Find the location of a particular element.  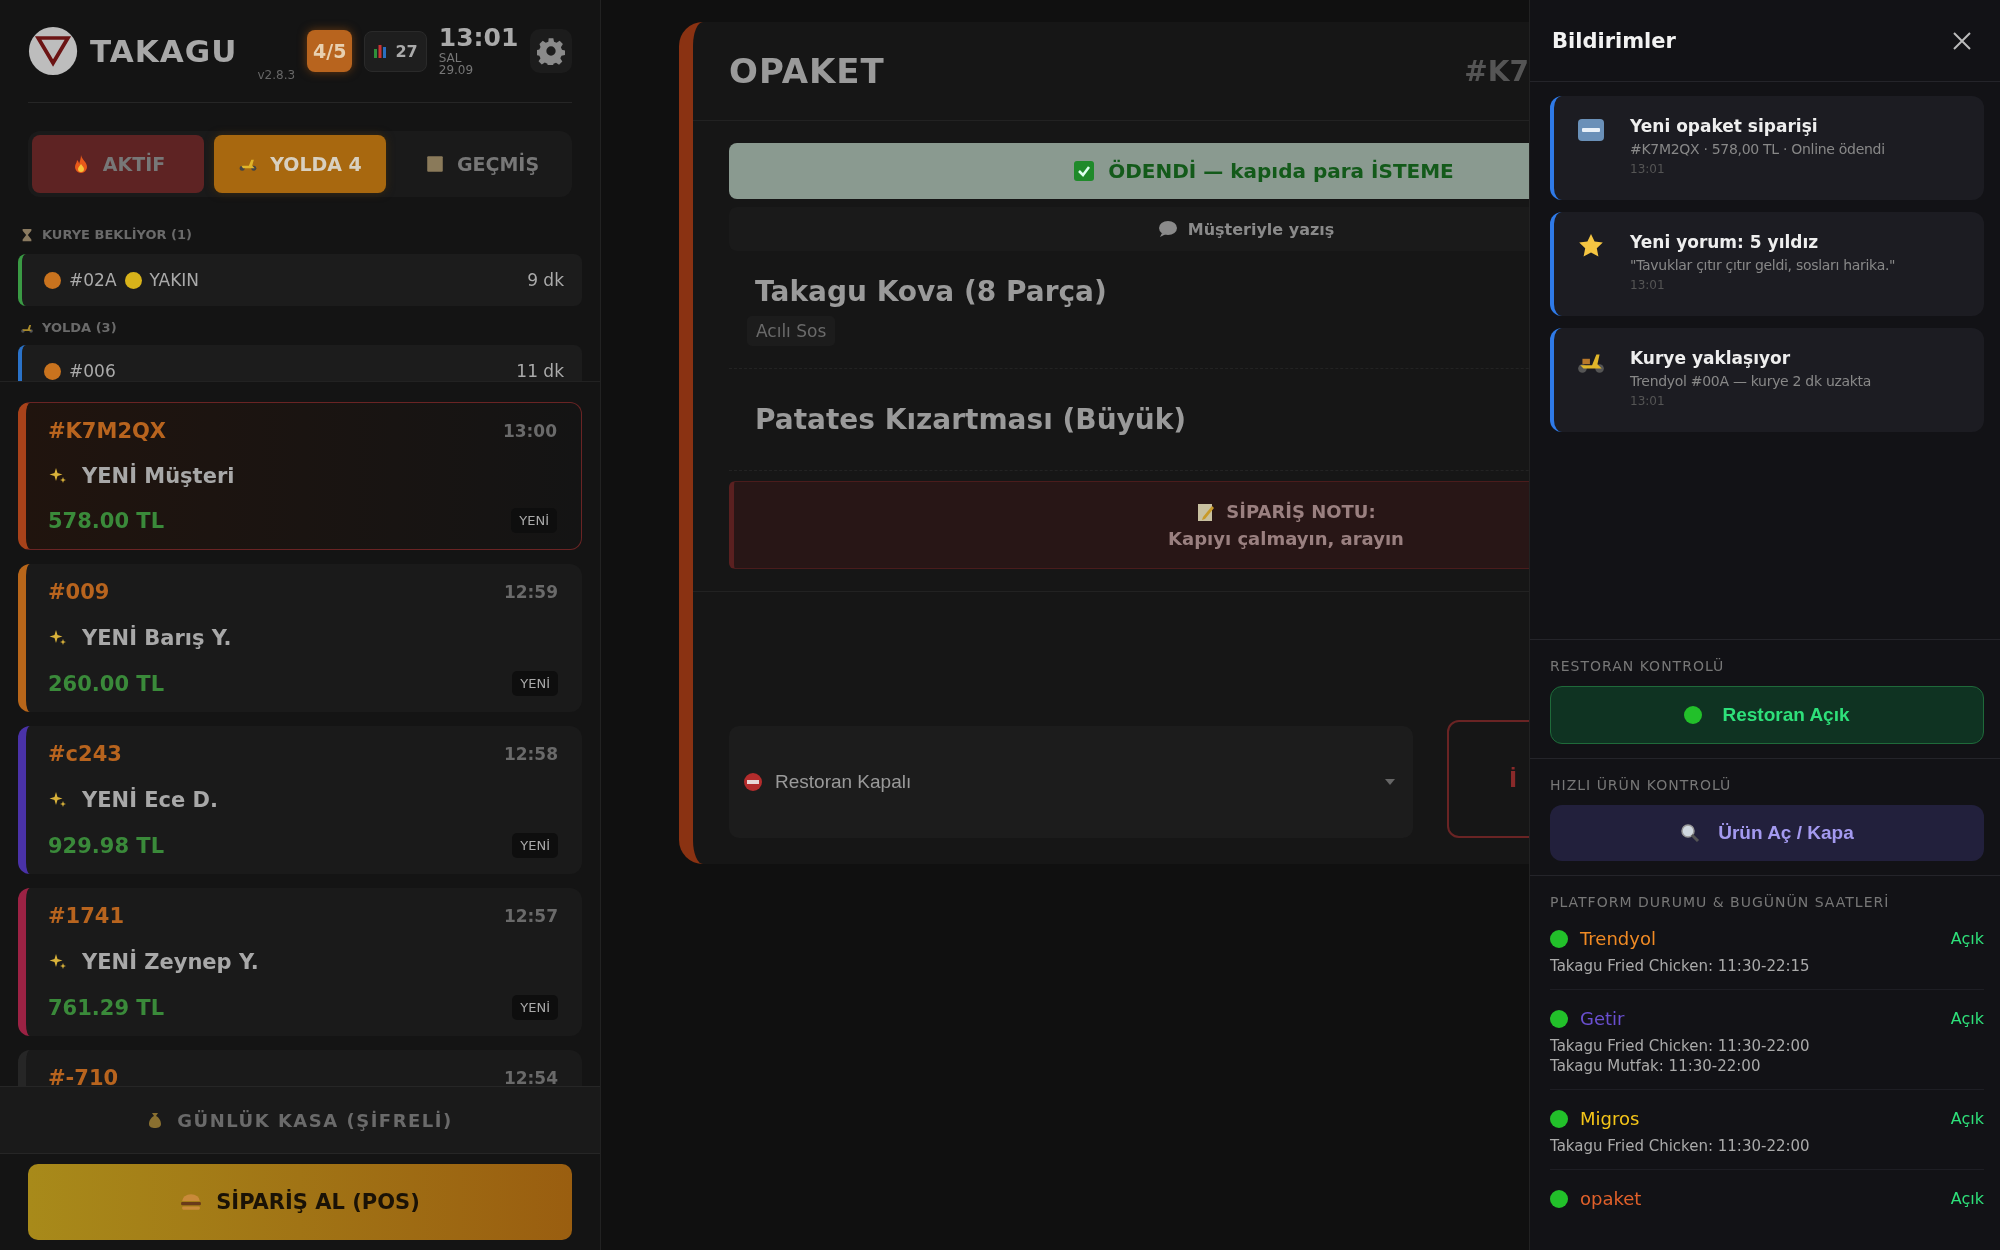

platform-name: Trendyol is located at coordinates (1618, 938).